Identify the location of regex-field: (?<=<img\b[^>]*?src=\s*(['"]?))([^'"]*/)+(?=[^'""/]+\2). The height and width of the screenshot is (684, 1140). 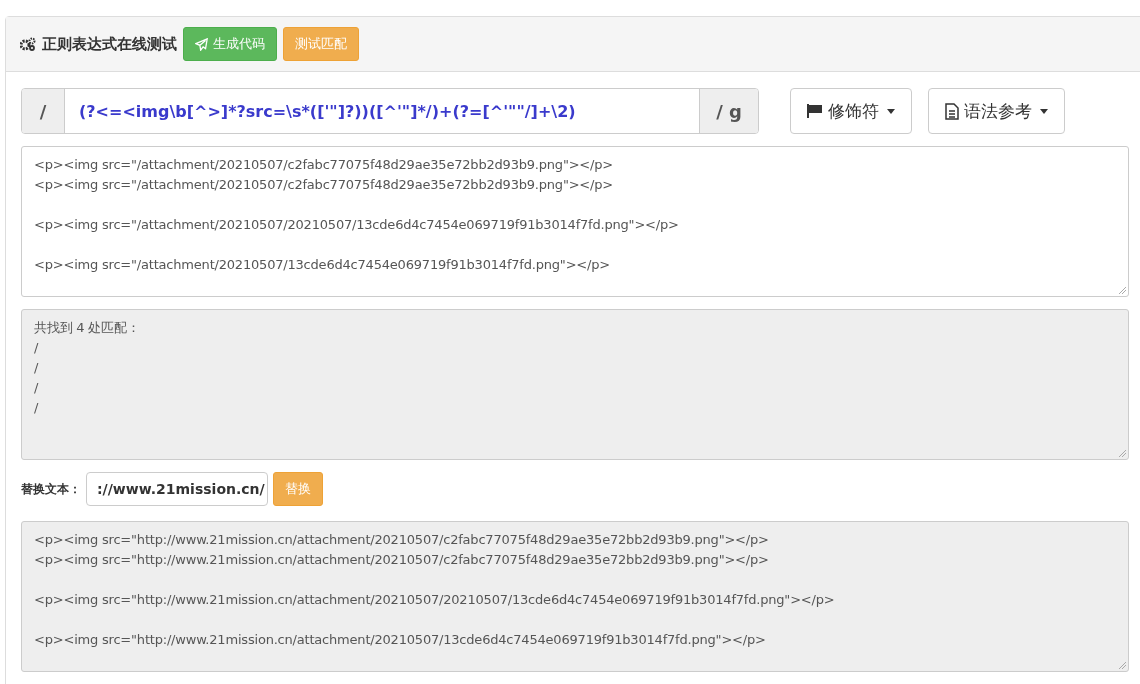
(382, 111).